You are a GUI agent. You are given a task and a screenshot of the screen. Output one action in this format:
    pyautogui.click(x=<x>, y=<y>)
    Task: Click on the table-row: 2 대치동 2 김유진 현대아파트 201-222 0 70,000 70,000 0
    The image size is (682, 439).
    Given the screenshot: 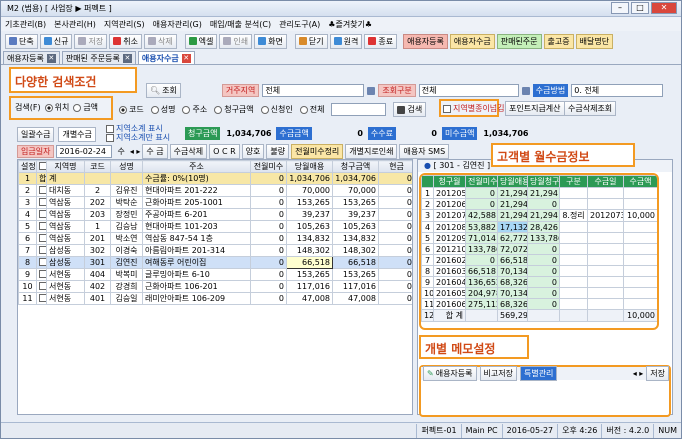 What is the action you would take?
    pyautogui.click(x=215, y=190)
    